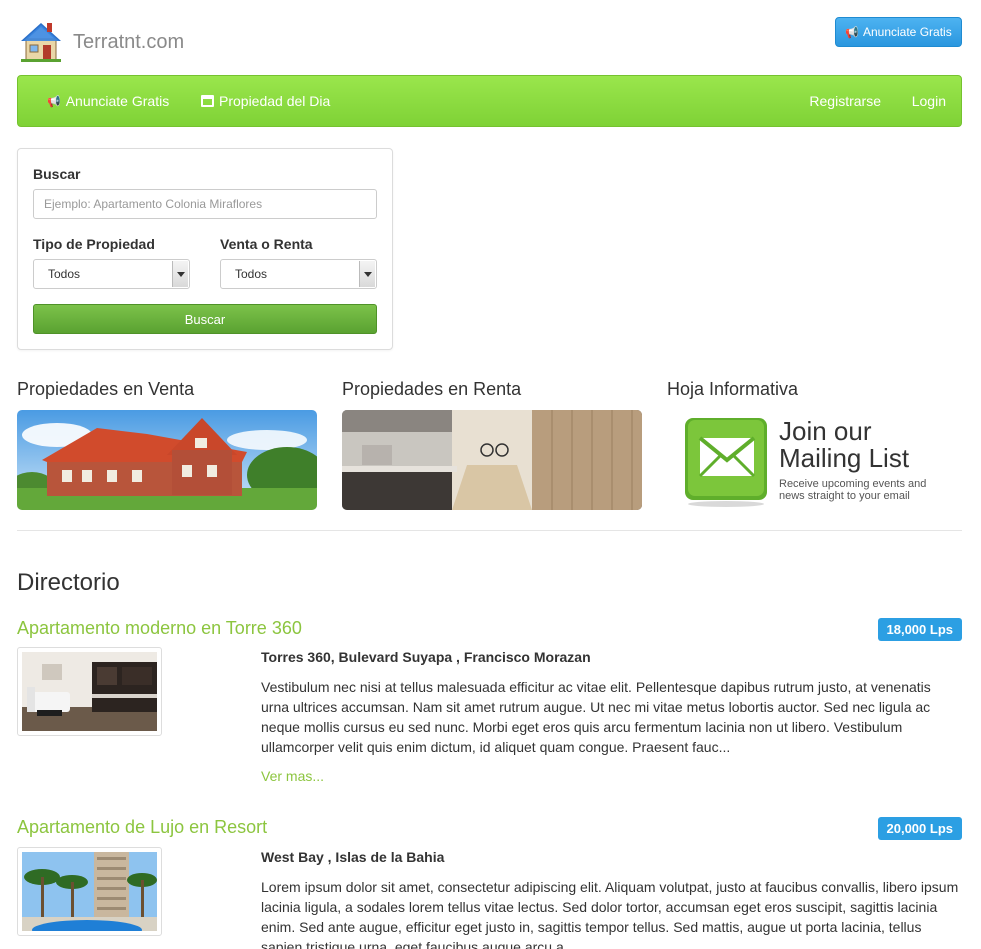  I want to click on calendar-icon, so click(207, 101).